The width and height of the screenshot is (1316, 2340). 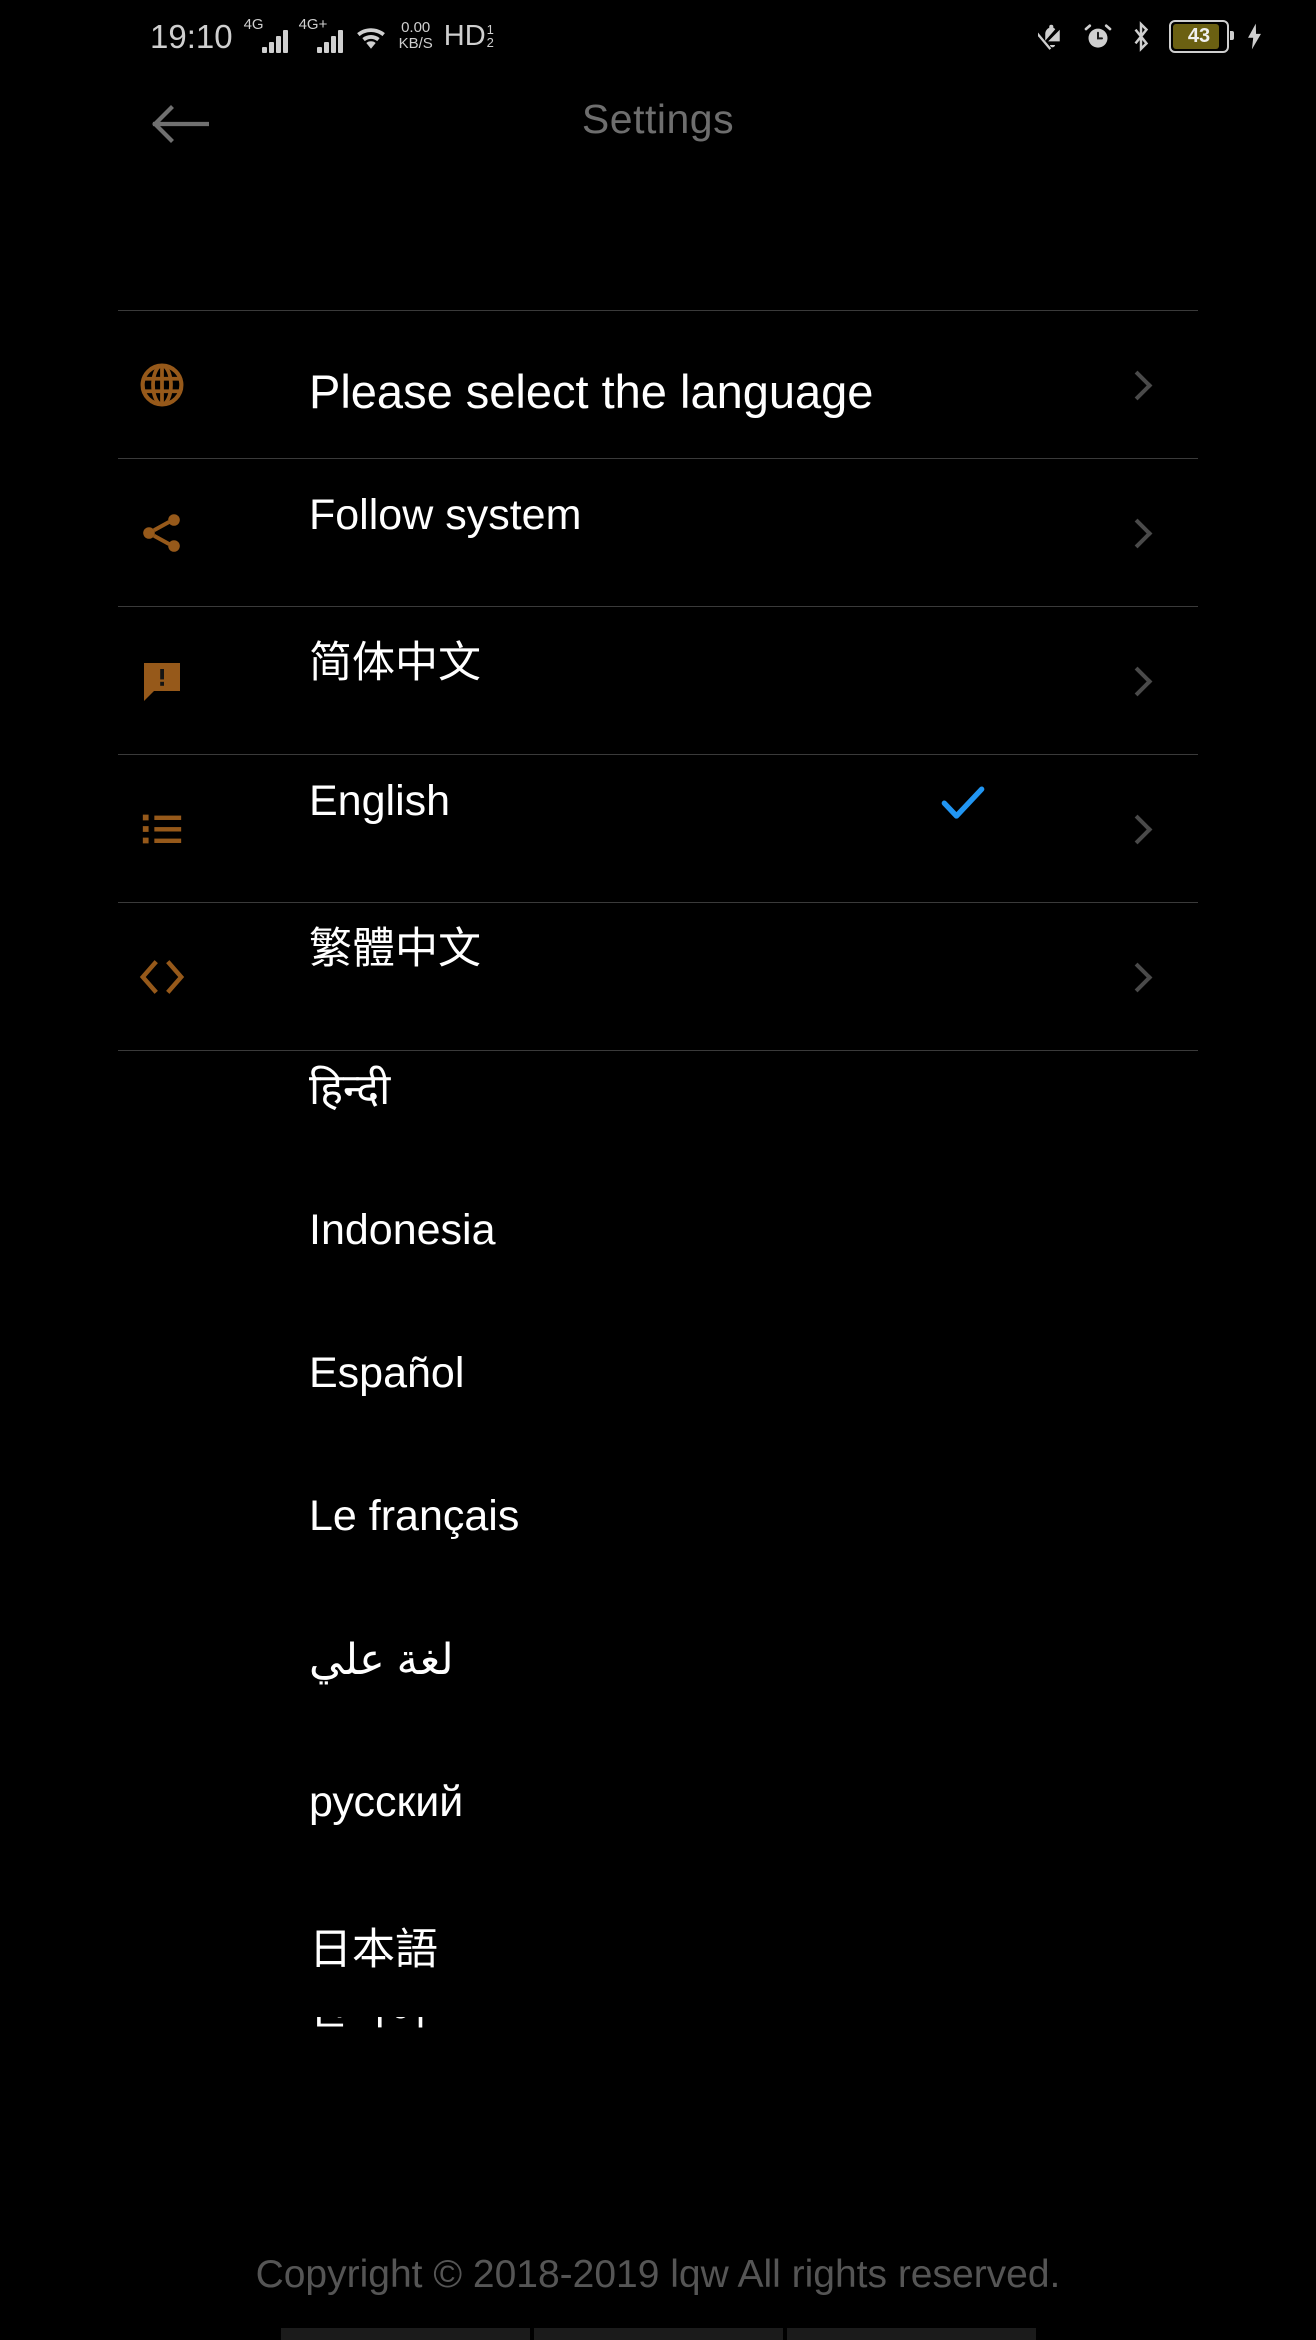 What do you see at coordinates (1199, 35) in the screenshot?
I see `battery-level-label: 43` at bounding box center [1199, 35].